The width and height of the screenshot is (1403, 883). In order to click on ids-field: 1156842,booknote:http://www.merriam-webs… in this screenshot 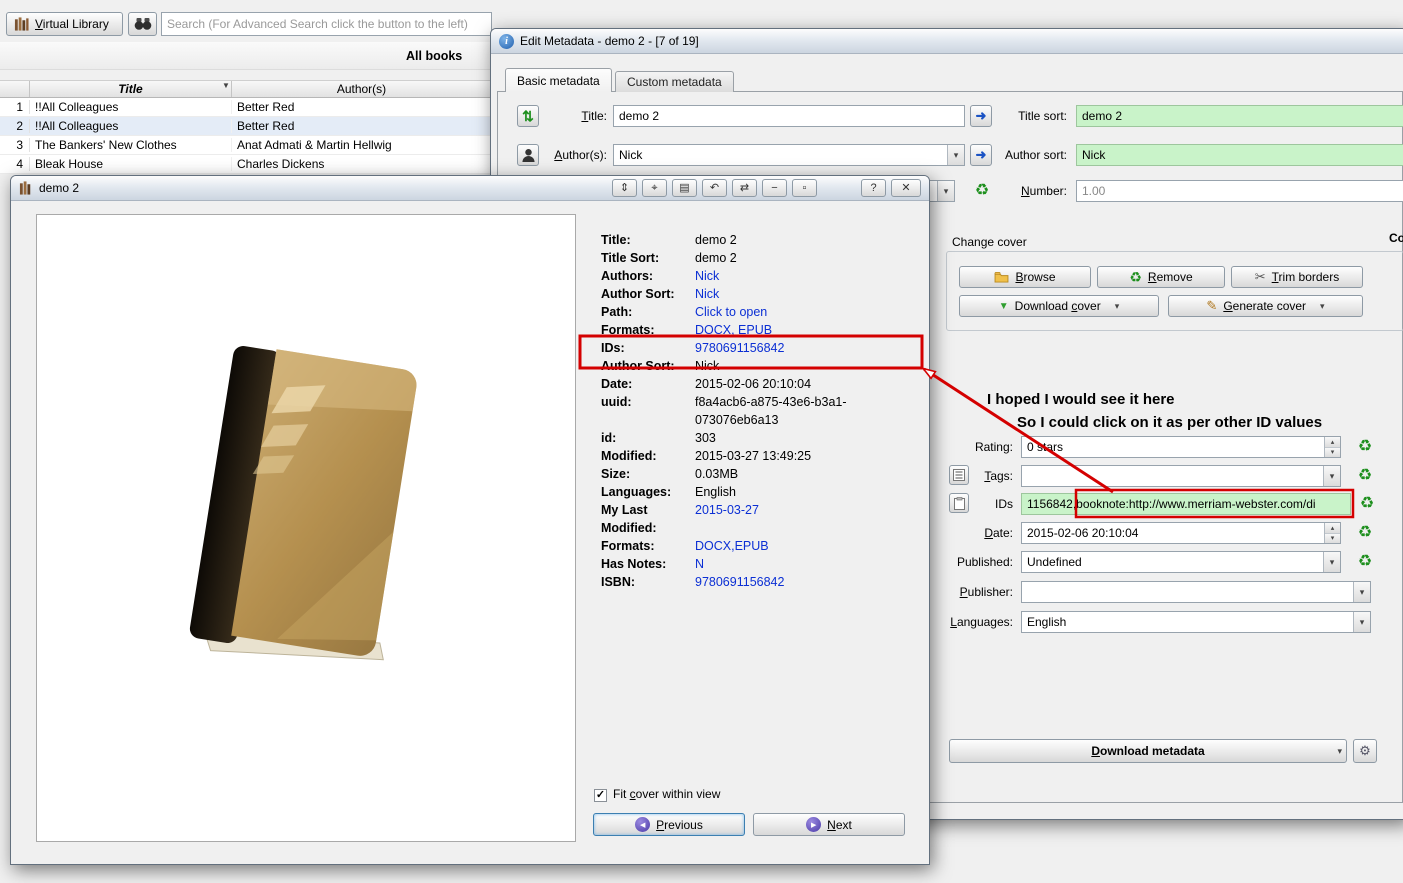, I will do `click(1186, 504)`.